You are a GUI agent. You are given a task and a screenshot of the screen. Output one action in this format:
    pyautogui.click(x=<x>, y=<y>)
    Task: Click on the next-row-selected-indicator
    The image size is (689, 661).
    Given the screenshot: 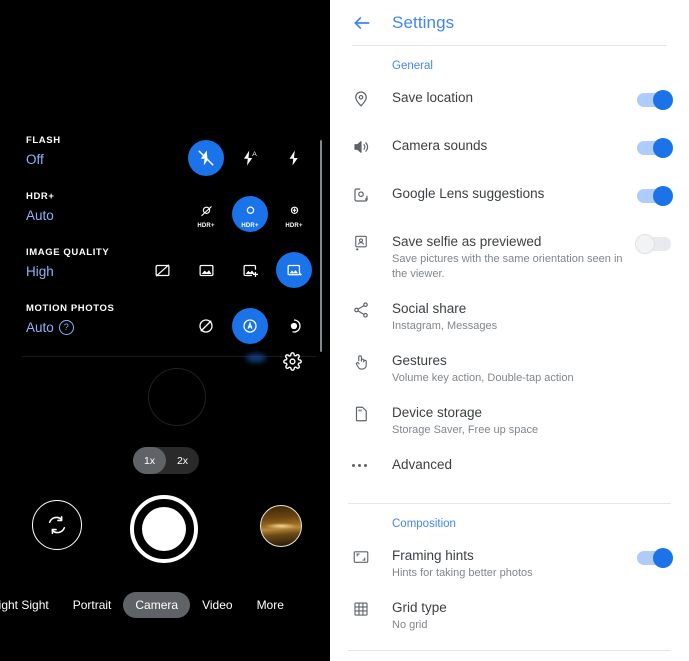 What is the action you would take?
    pyautogui.click(x=256, y=358)
    